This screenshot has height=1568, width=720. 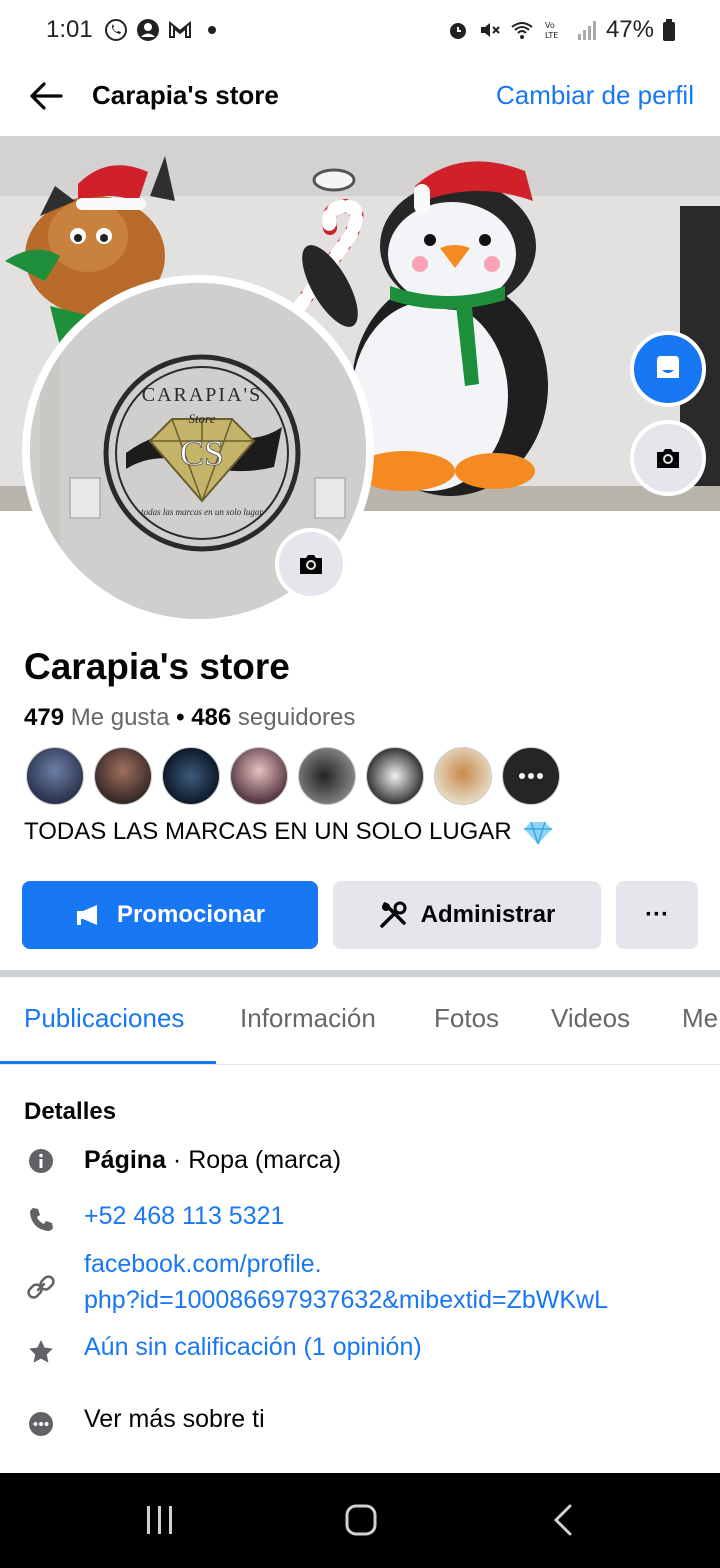 I want to click on edit-profile-picture-button, so click(x=311, y=564).